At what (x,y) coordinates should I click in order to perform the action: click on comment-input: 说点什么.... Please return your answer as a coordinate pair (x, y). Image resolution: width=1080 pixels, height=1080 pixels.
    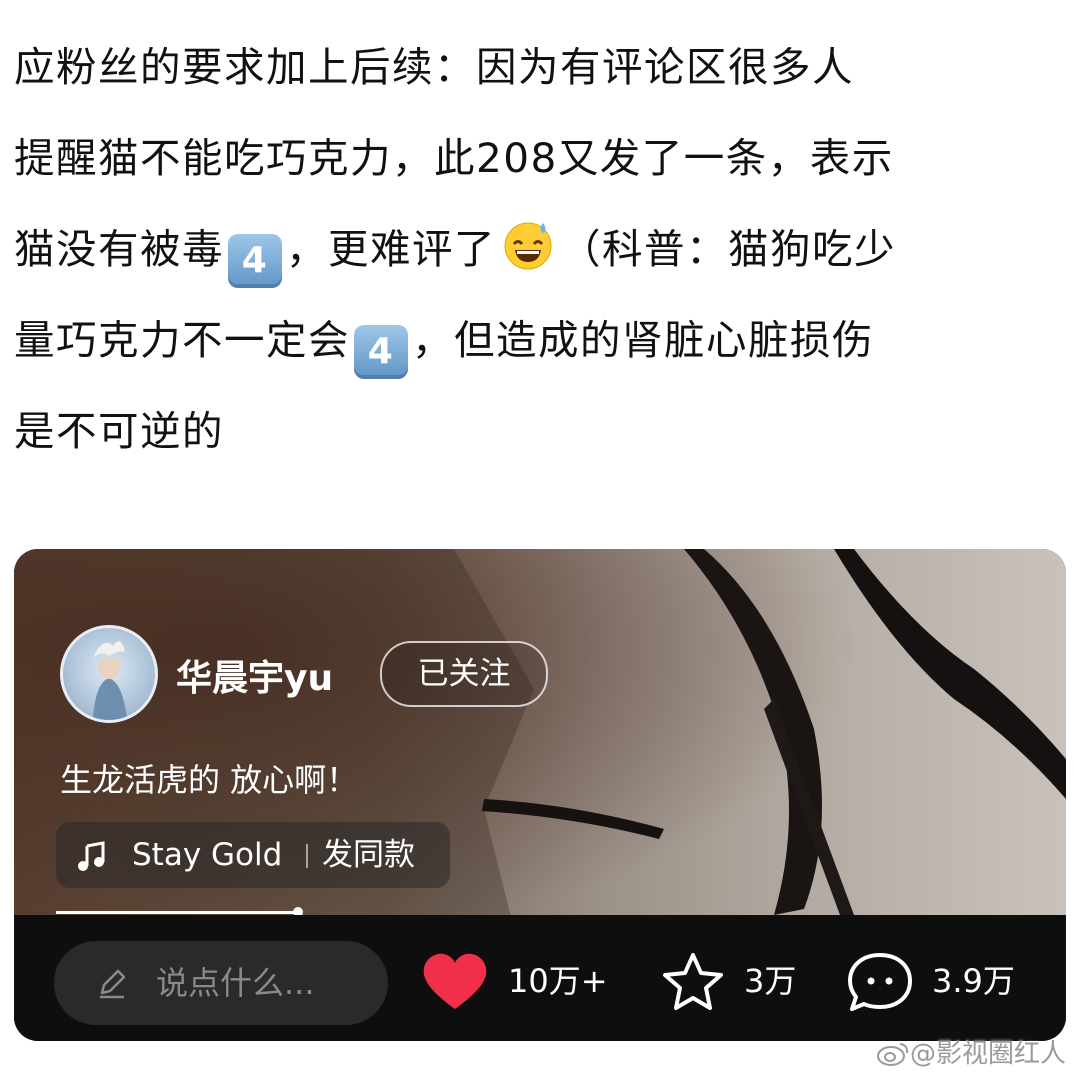
    Looking at the image, I should click on (221, 983).